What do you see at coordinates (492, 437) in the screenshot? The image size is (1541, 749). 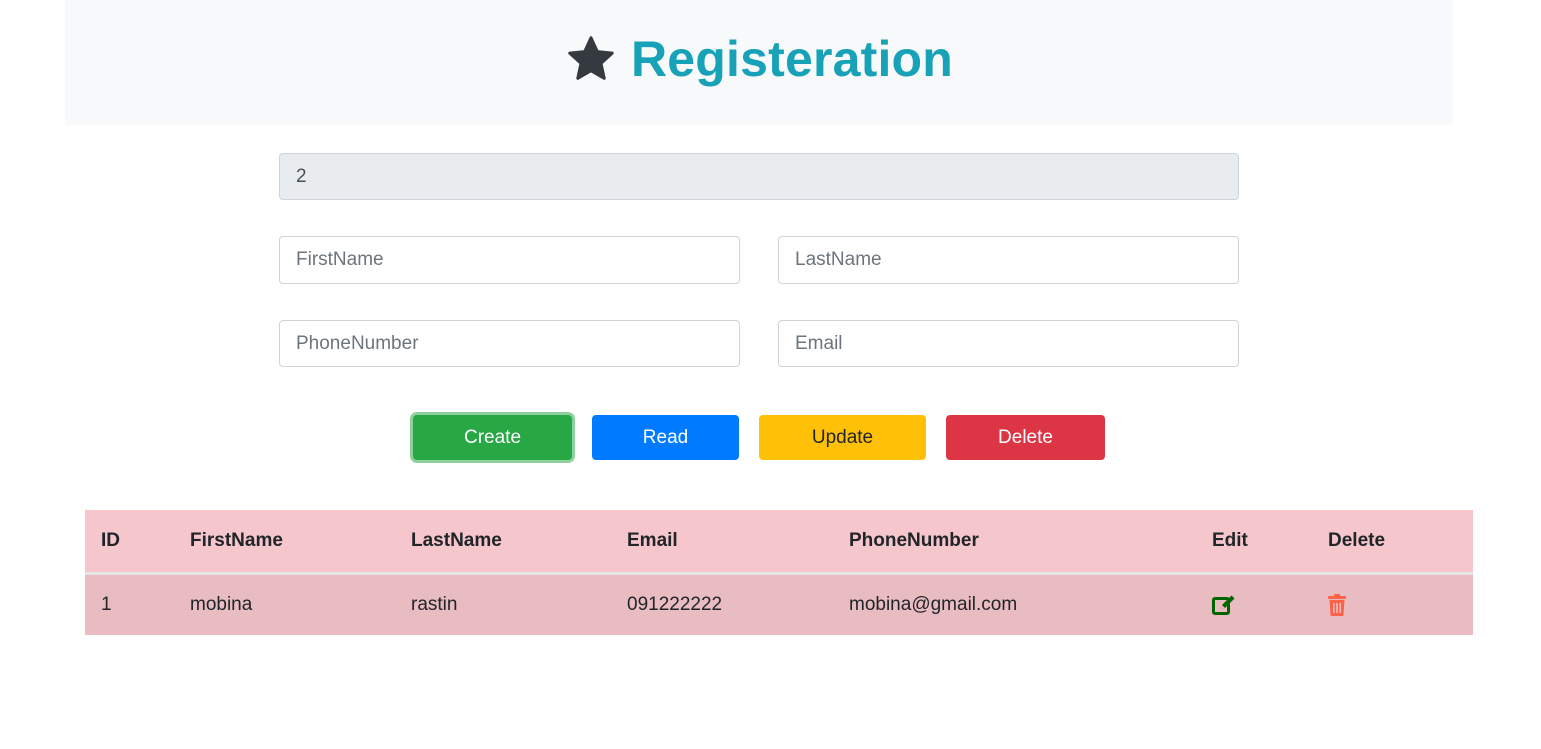 I see `create-button: Create` at bounding box center [492, 437].